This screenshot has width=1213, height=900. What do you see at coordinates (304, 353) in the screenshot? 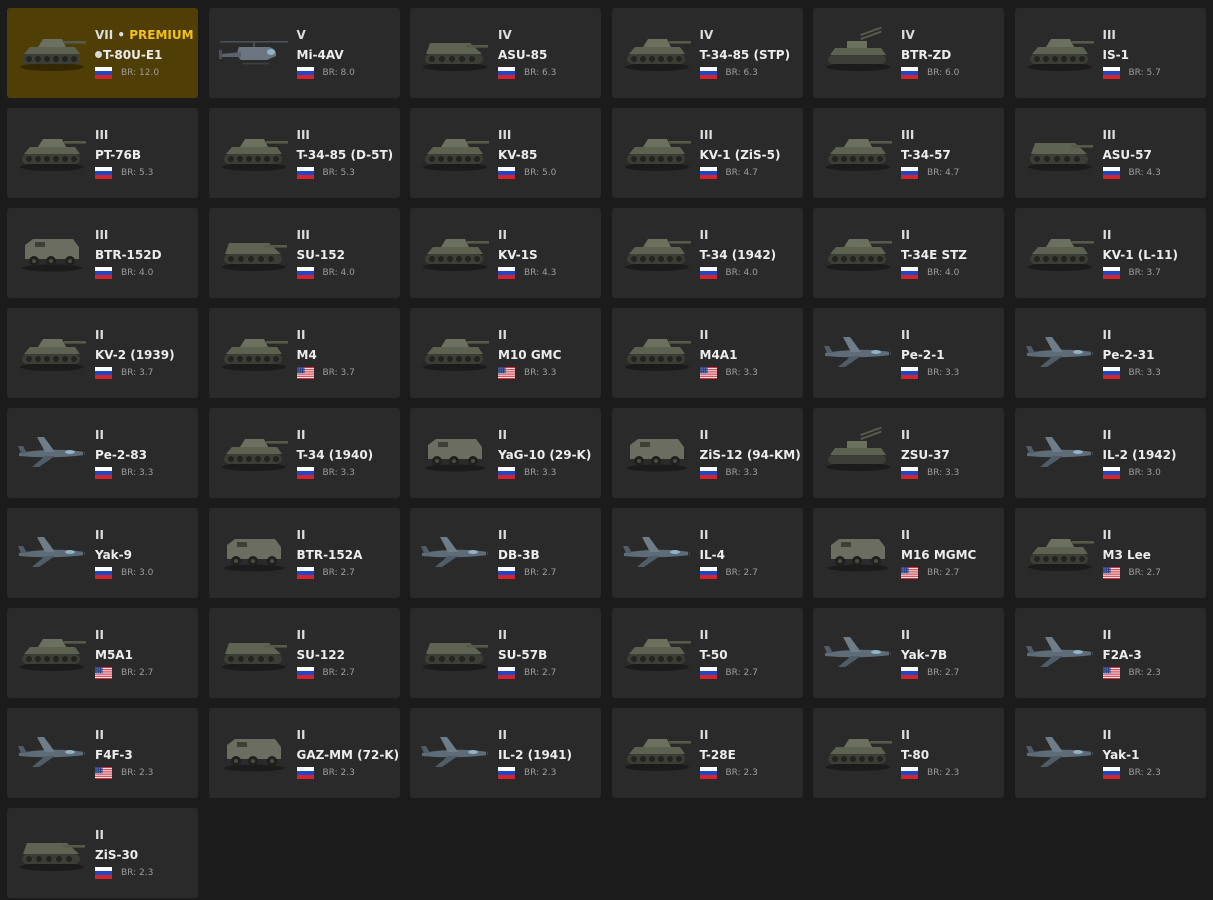
I see `vehicle-card-m4: II M4 BR: 3.7` at bounding box center [304, 353].